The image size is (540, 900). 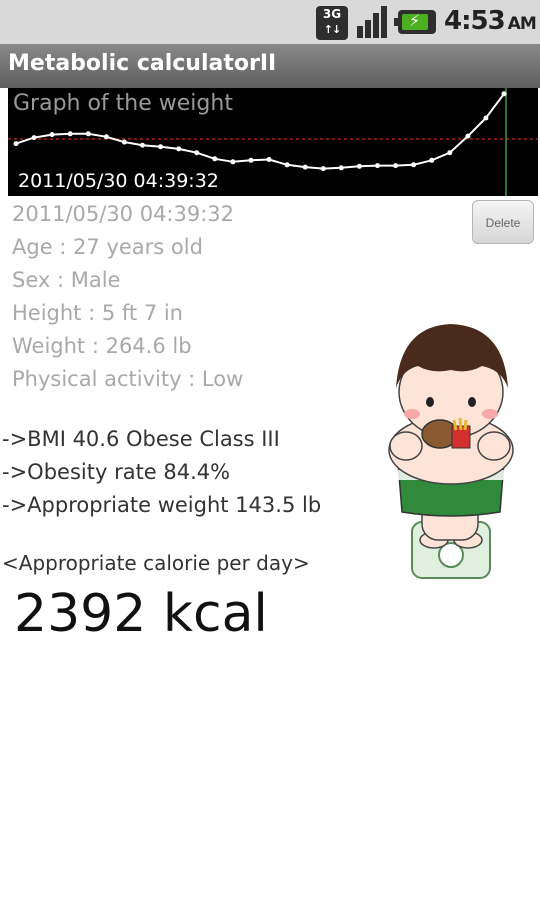 I want to click on record-weight: Weight : 264.6 lb, so click(x=102, y=346).